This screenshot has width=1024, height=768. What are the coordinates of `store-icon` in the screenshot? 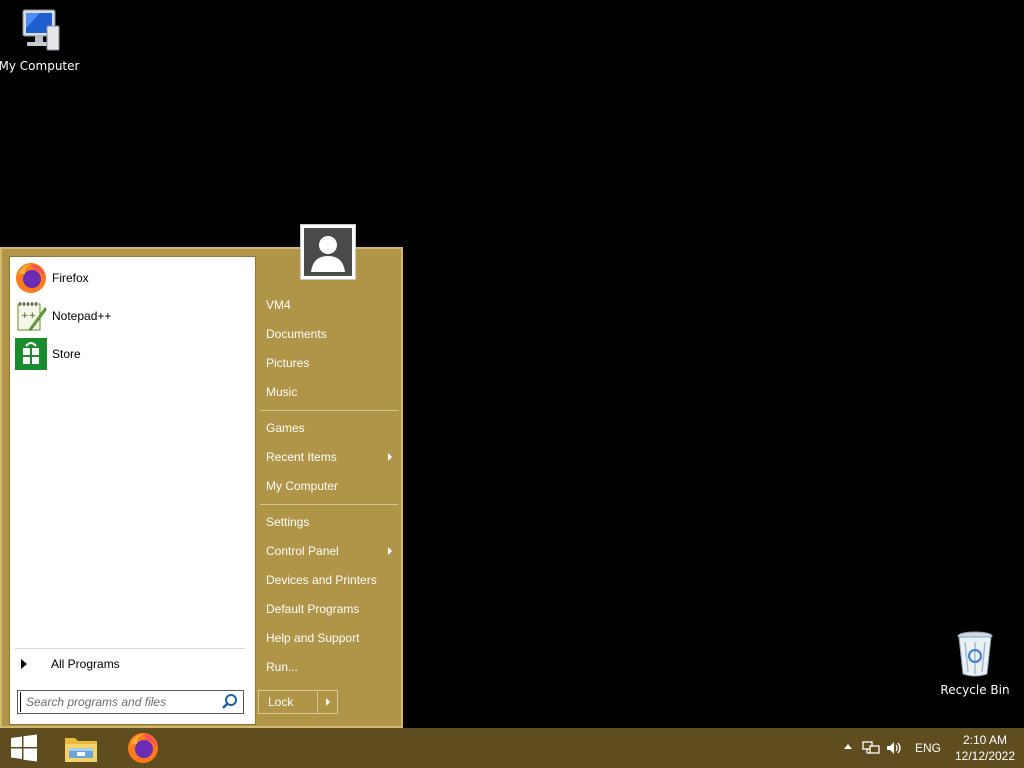 It's located at (31, 354).